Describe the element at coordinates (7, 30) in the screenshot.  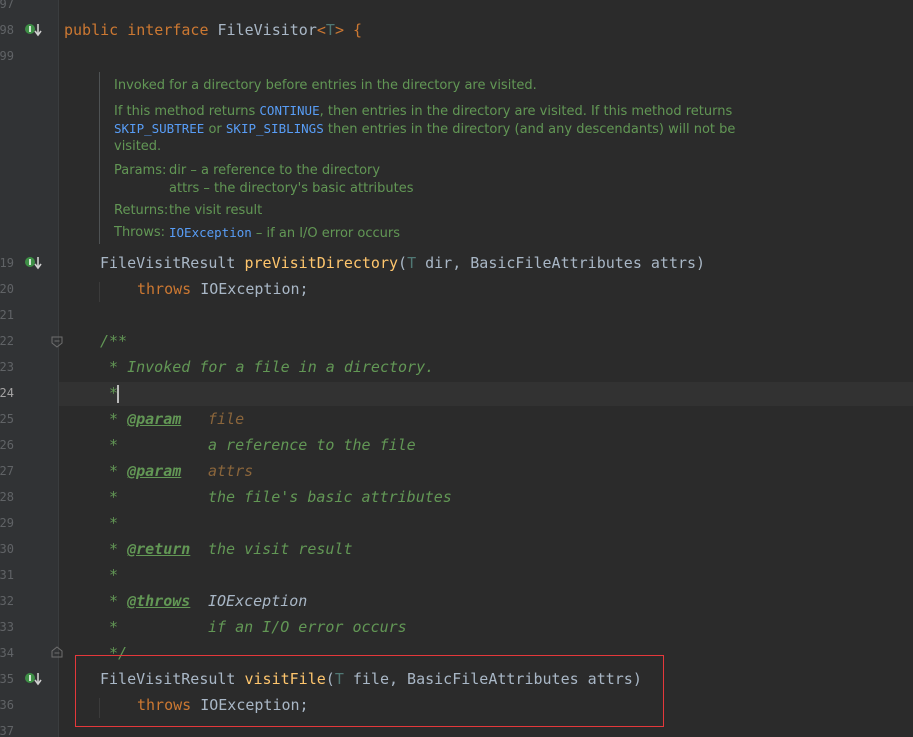
I see `line-number: 98` at that location.